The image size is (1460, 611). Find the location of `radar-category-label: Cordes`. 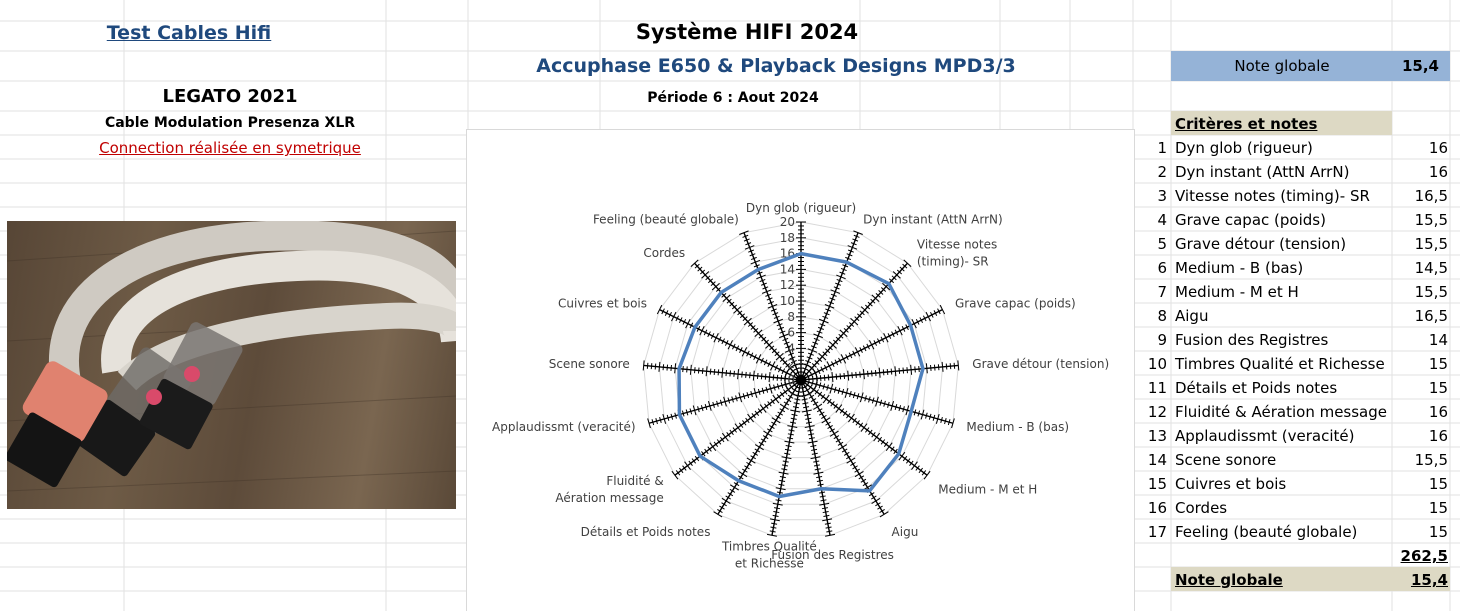

radar-category-label: Cordes is located at coordinates (664, 253).